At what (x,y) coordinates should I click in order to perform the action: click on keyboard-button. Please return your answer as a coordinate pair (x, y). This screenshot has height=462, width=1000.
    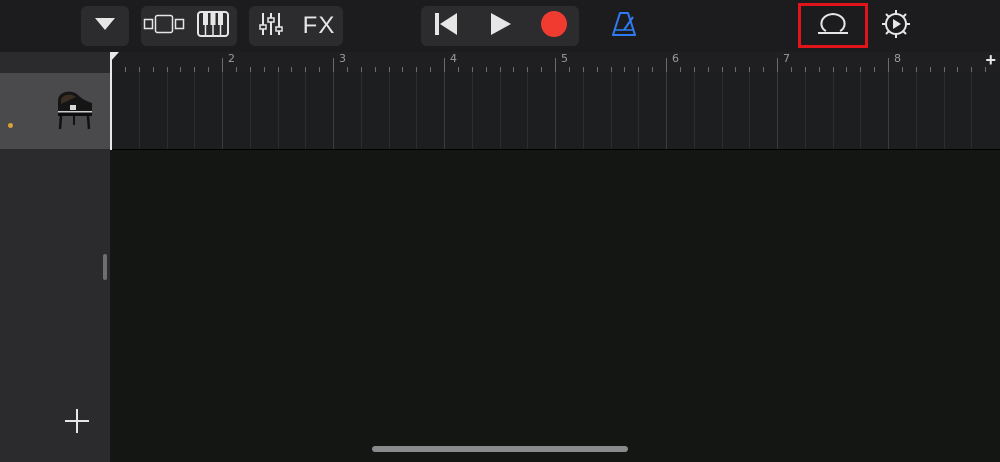
    Looking at the image, I should click on (213, 26).